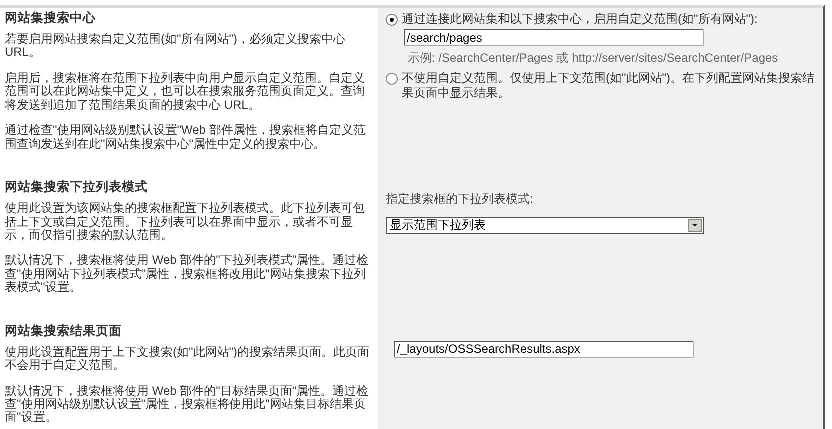 The height and width of the screenshot is (429, 832). What do you see at coordinates (176, 46) in the screenshot?
I see `description-text: 若要启用网站搜索自定义范围(如"所有网站")，必须定义搜索中心 URL。` at bounding box center [176, 46].